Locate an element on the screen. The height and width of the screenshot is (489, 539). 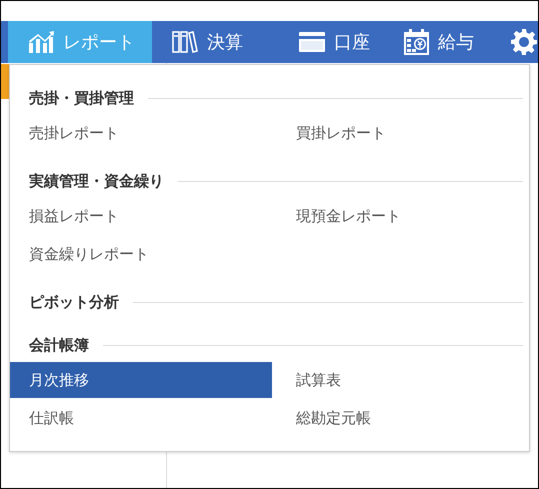
nav-tab: 決算 is located at coordinates (215, 42).